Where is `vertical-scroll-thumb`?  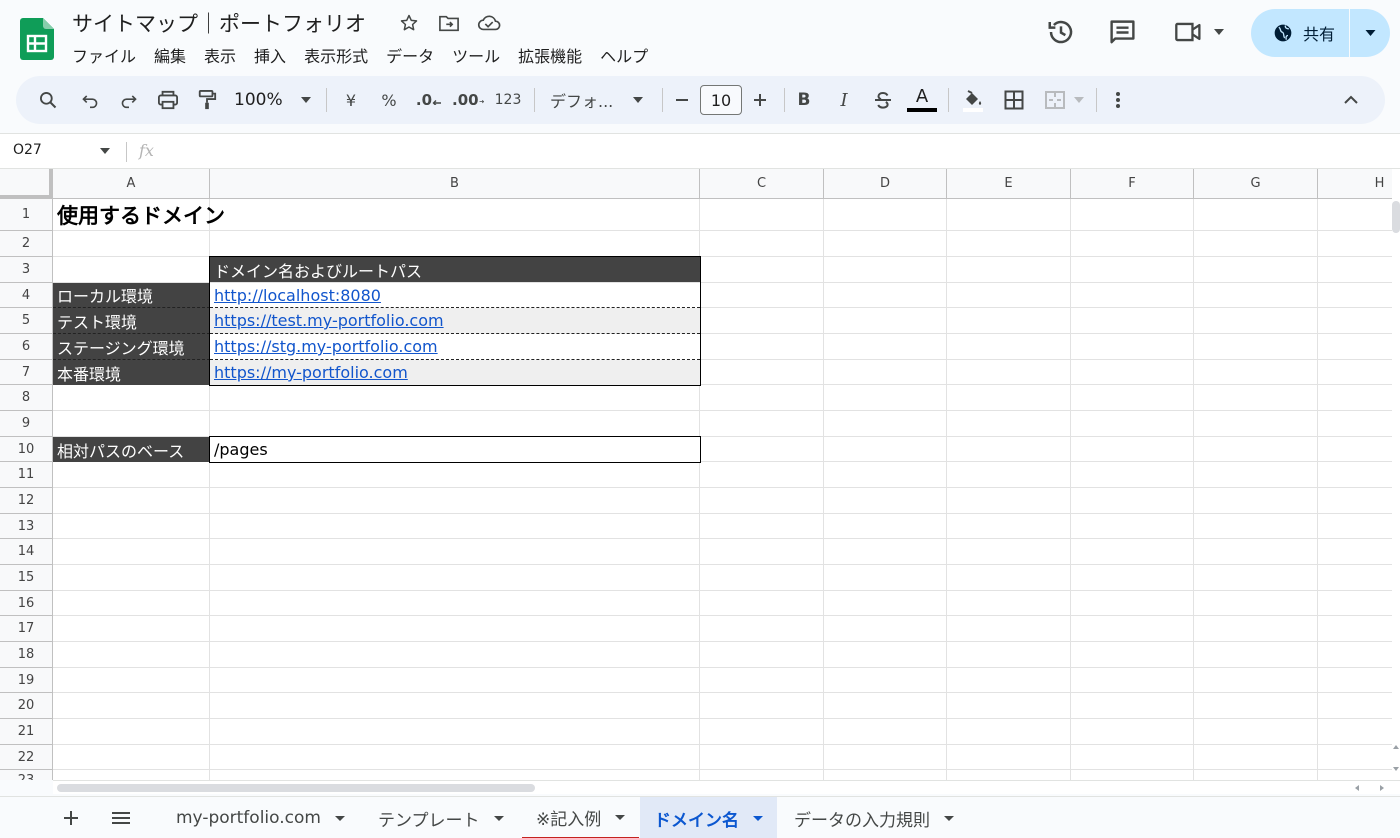 vertical-scroll-thumb is located at coordinates (1396, 217).